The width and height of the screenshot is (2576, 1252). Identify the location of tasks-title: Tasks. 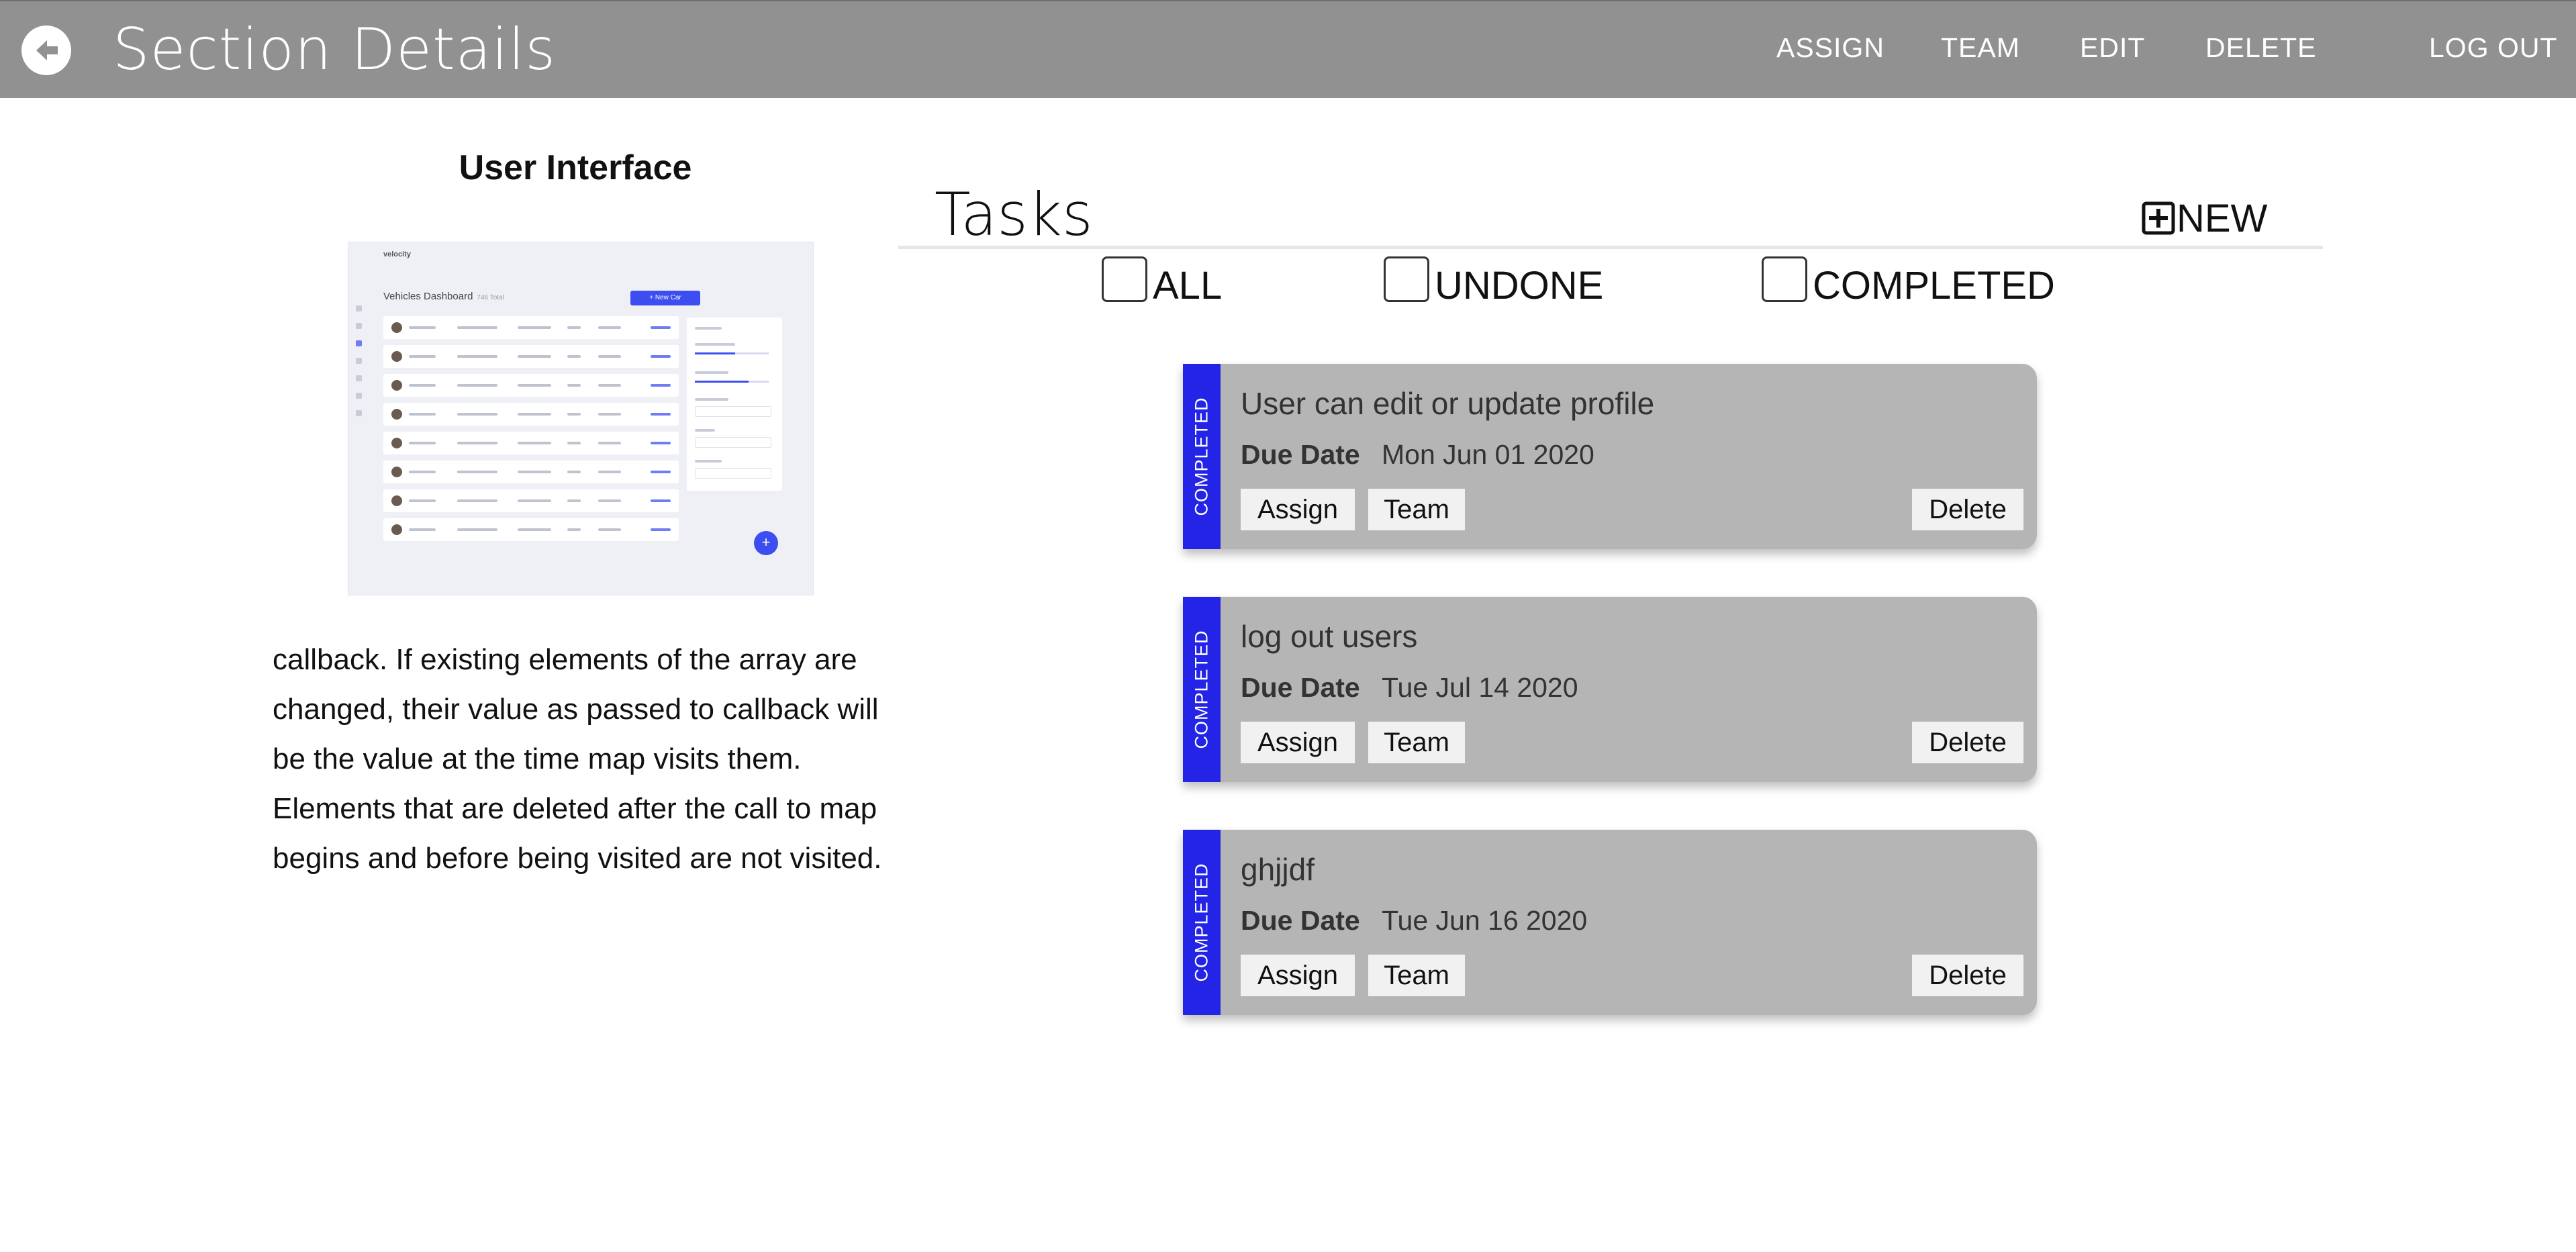
(1014, 214).